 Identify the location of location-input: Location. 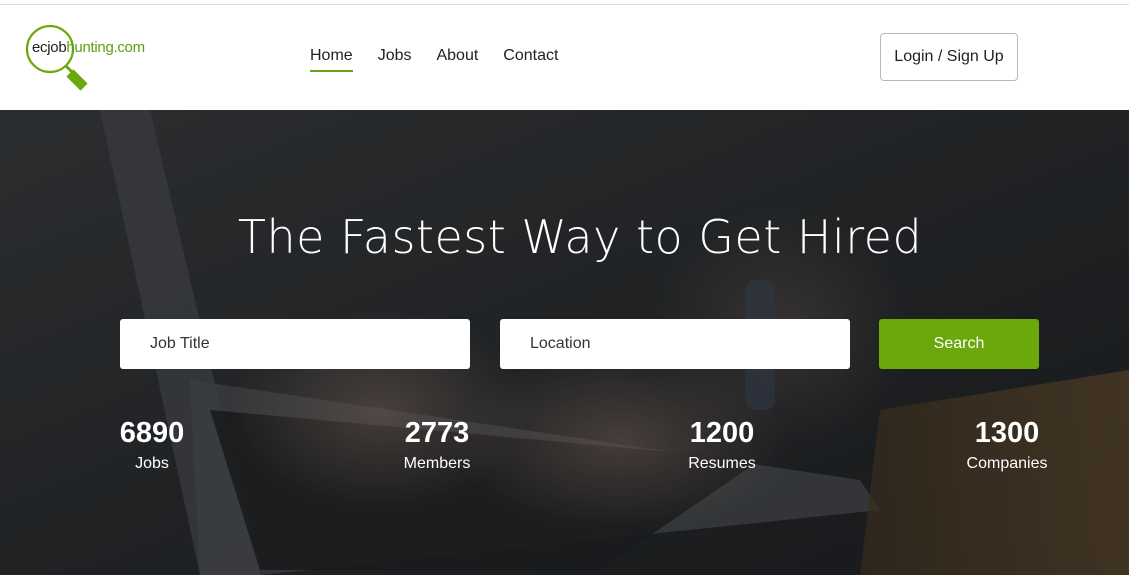
(675, 344).